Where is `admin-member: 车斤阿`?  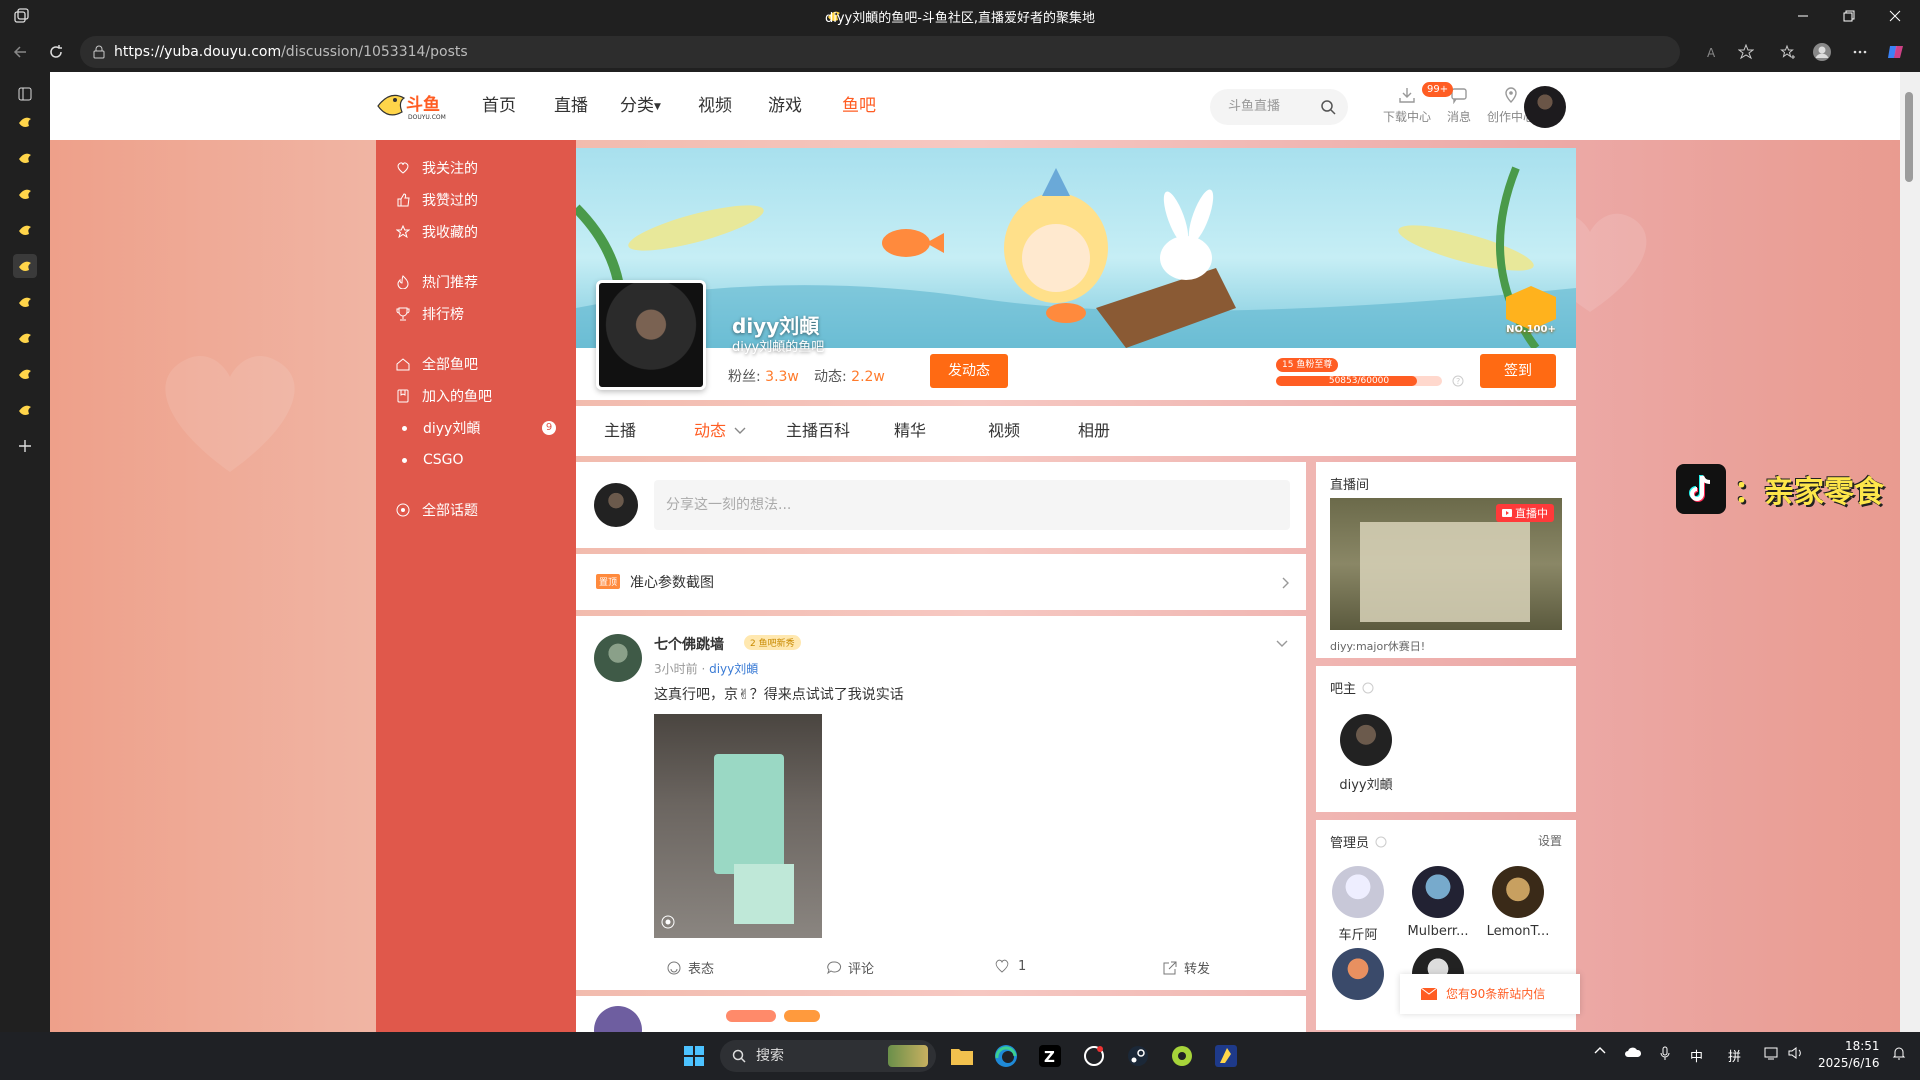
admin-member: 车斤阿 is located at coordinates (1358, 904).